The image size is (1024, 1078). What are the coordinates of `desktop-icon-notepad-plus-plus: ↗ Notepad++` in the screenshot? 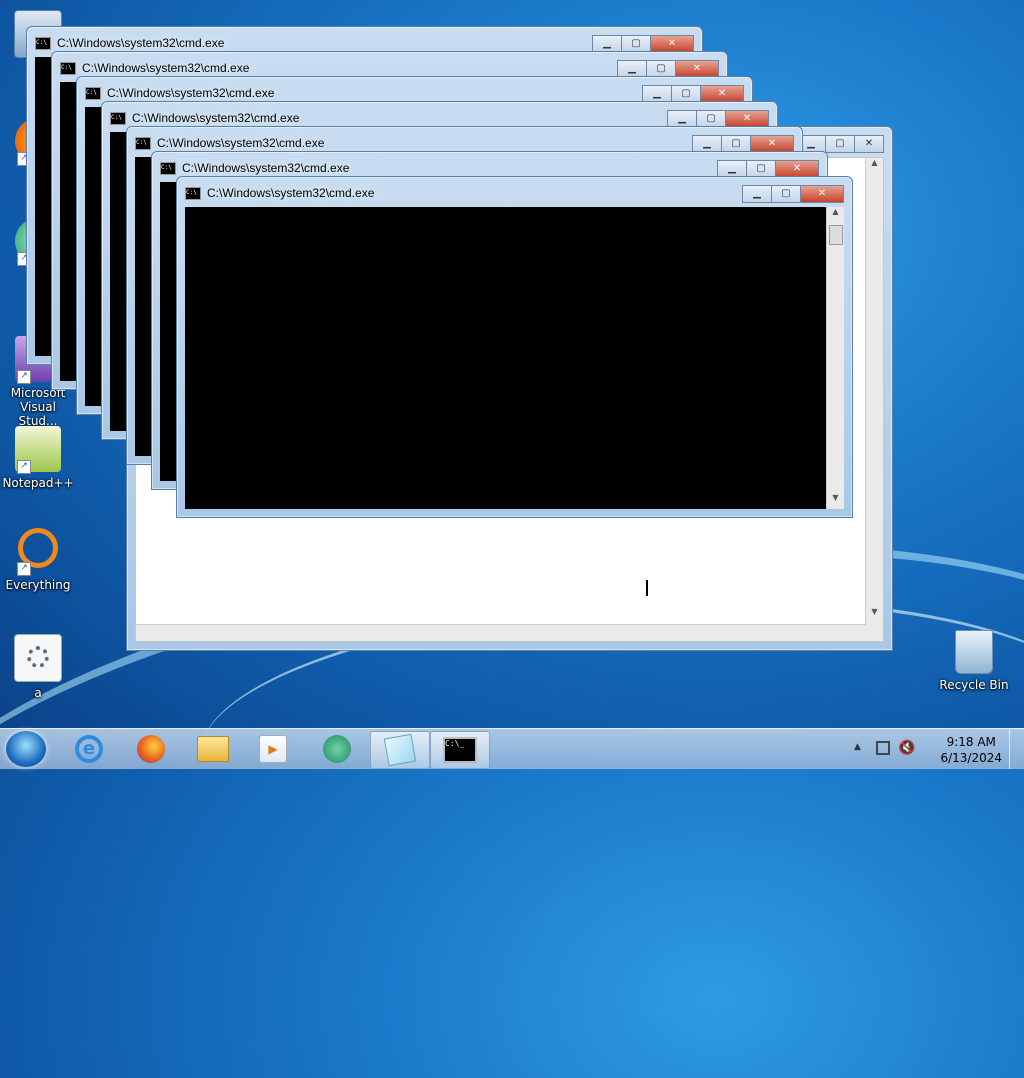 It's located at (38, 458).